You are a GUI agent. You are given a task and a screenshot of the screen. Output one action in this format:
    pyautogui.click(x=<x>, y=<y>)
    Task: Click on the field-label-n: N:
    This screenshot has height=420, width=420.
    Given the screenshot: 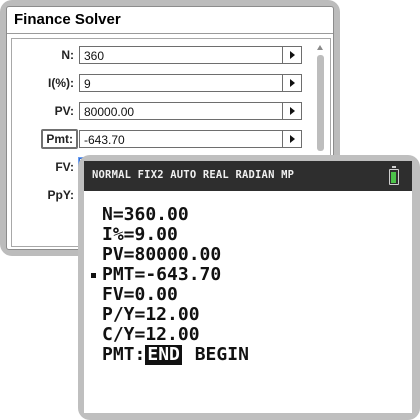 What is the action you would take?
    pyautogui.click(x=67, y=55)
    